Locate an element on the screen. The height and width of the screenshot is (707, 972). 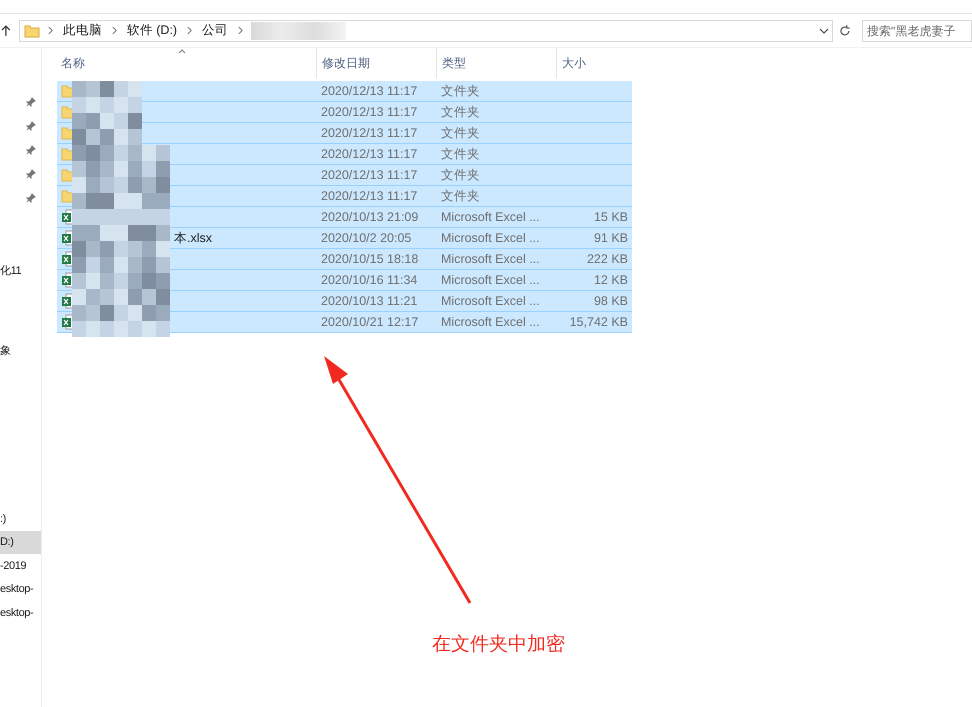
date-cell-text: 2020/10/13 21:09 is located at coordinates (370, 217).